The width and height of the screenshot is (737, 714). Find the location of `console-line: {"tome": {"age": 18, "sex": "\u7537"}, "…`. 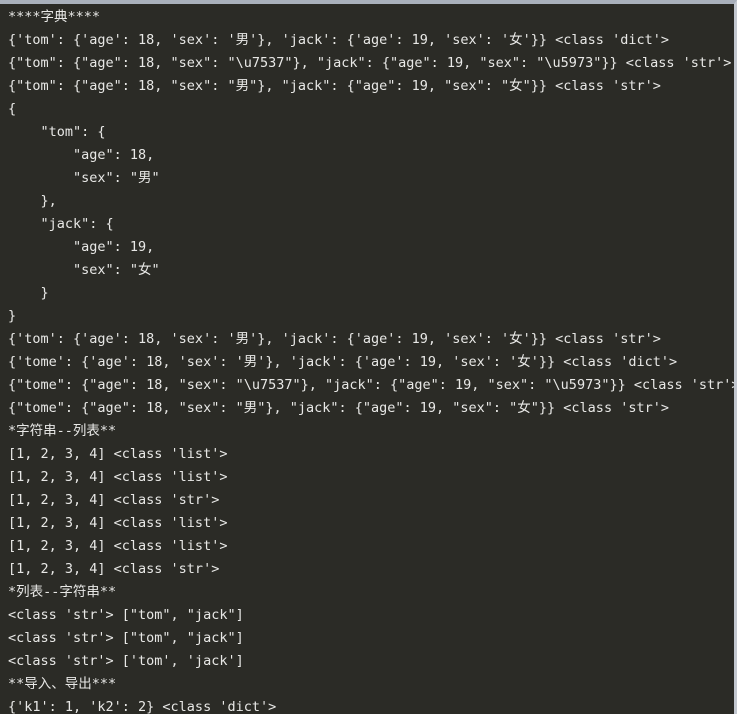

console-line: {"tome": {"age": 18, "sex": "\u7537"}, "… is located at coordinates (371, 385).